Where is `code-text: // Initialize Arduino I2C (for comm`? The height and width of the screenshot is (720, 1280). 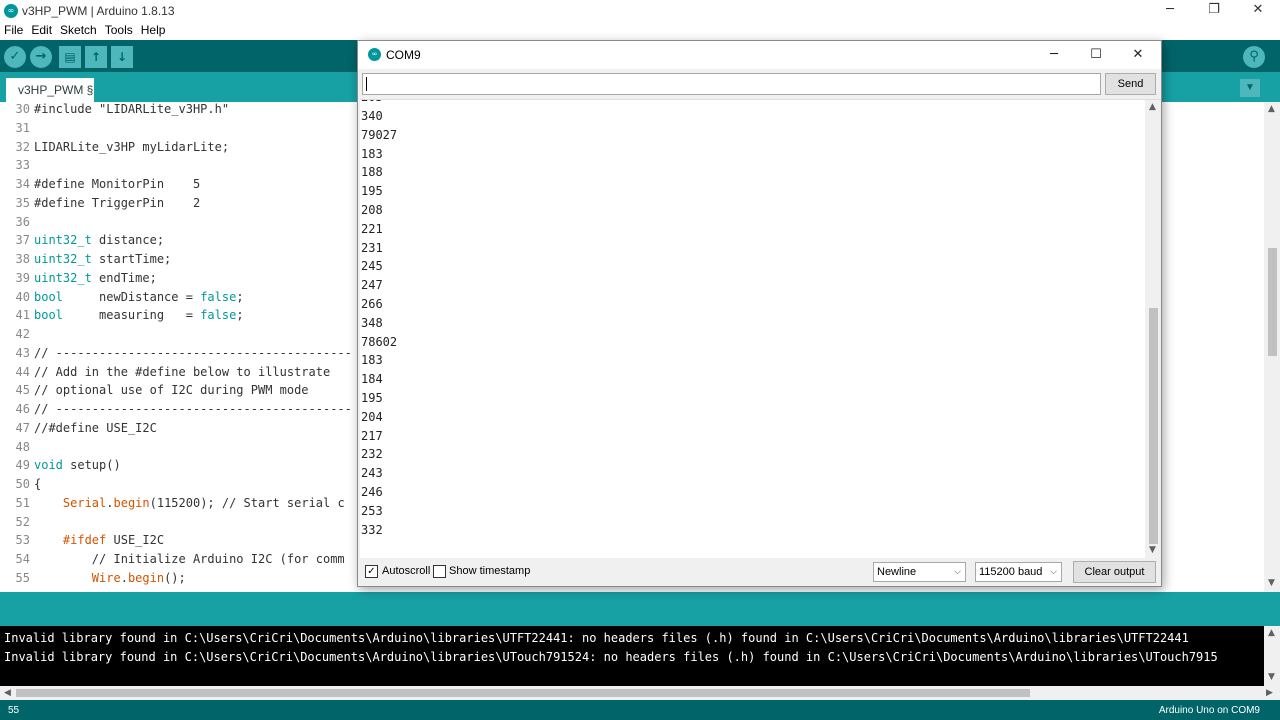 code-text: // Initialize Arduino I2C (for comm is located at coordinates (189, 559).